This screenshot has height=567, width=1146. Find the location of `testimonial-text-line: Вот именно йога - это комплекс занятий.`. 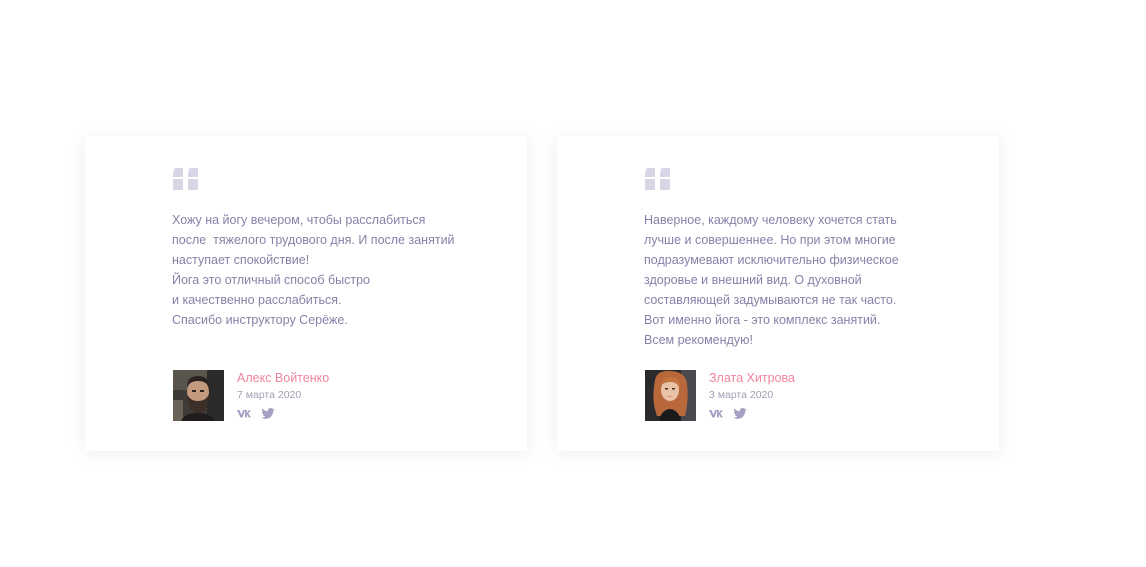

testimonial-text-line: Вот именно йога - это комплекс занятий. is located at coordinates (762, 320).